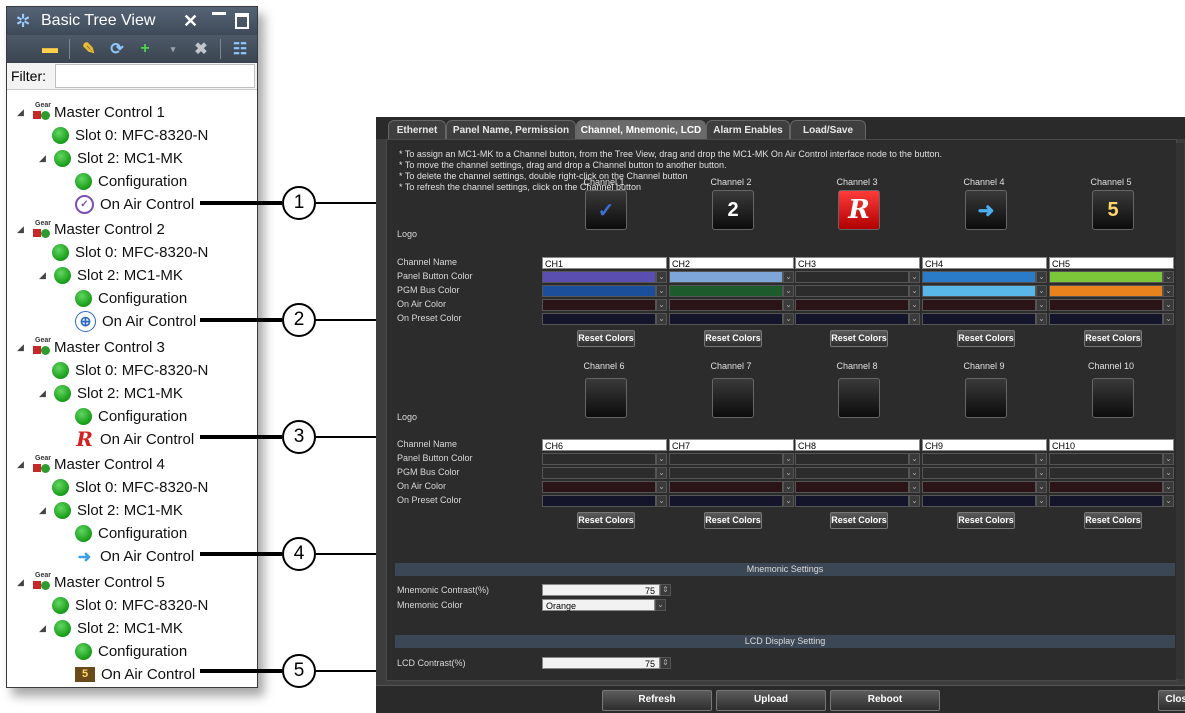 This screenshot has width=1185, height=713. Describe the element at coordinates (134, 439) in the screenshot. I see `tree-node-on-air-control: R On Air Control` at that location.